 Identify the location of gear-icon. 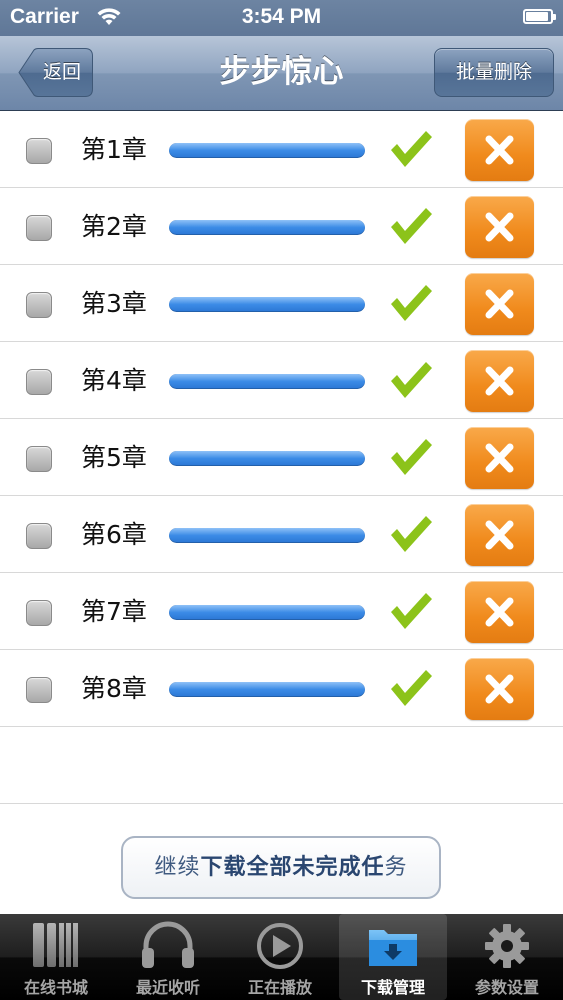
(507, 945).